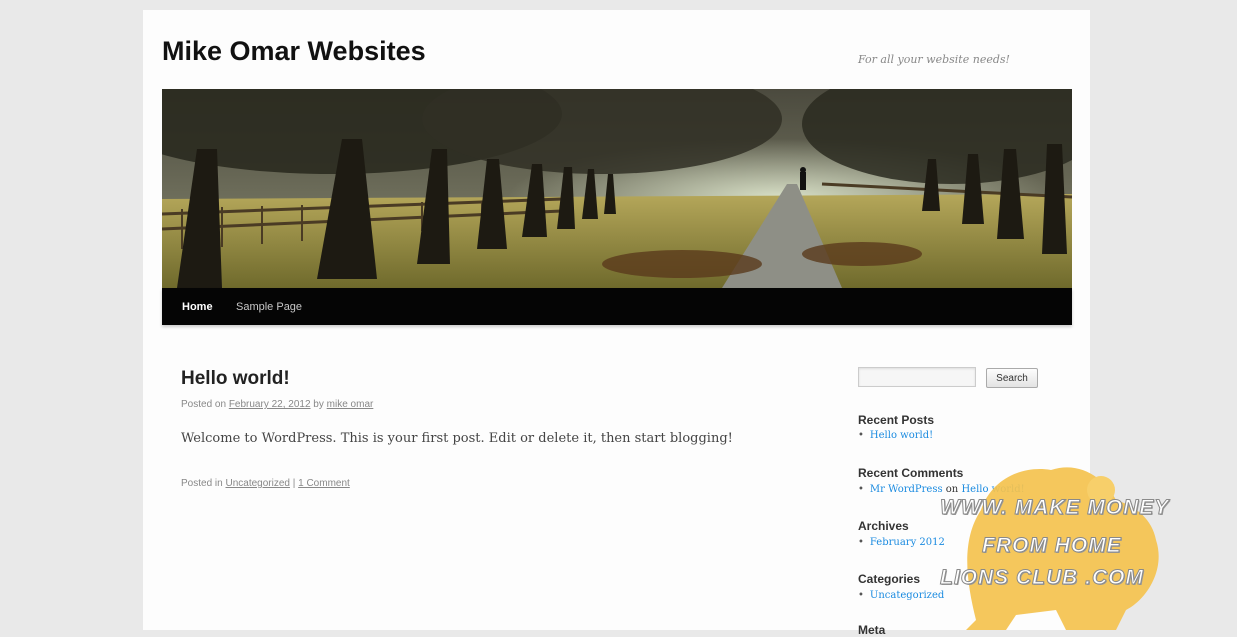 Image resolution: width=1237 pixels, height=637 pixels. I want to click on post-footer-meta: Posted in Uncategorized | 1 Comment, so click(265, 483).